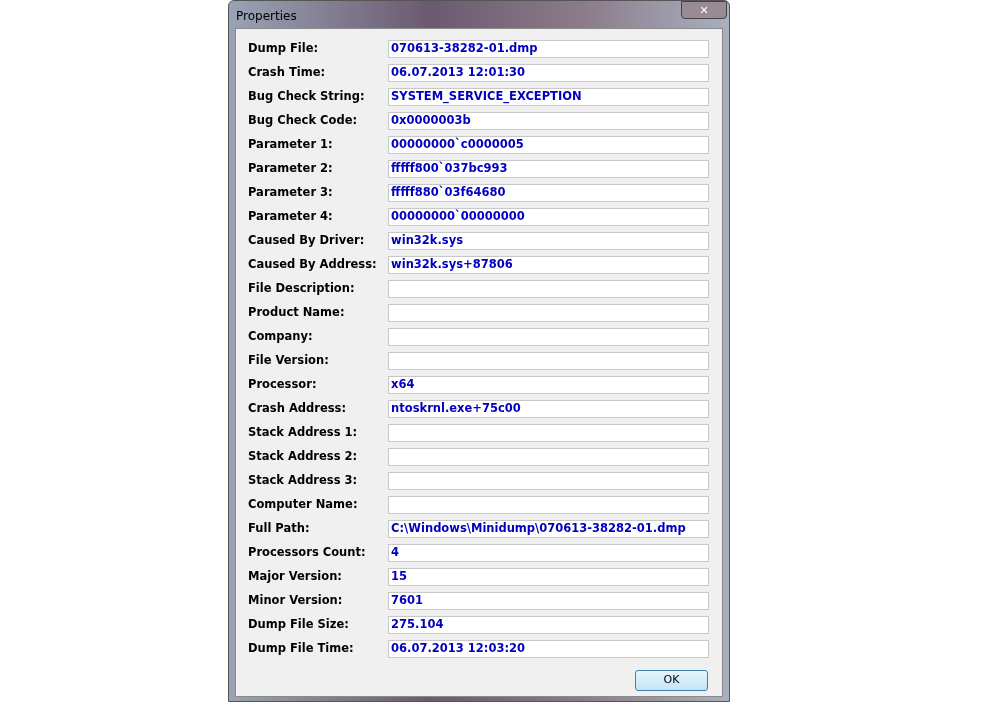 The height and width of the screenshot is (702, 1008). I want to click on text-field: 06.07.2013 12:01:30, so click(548, 73).